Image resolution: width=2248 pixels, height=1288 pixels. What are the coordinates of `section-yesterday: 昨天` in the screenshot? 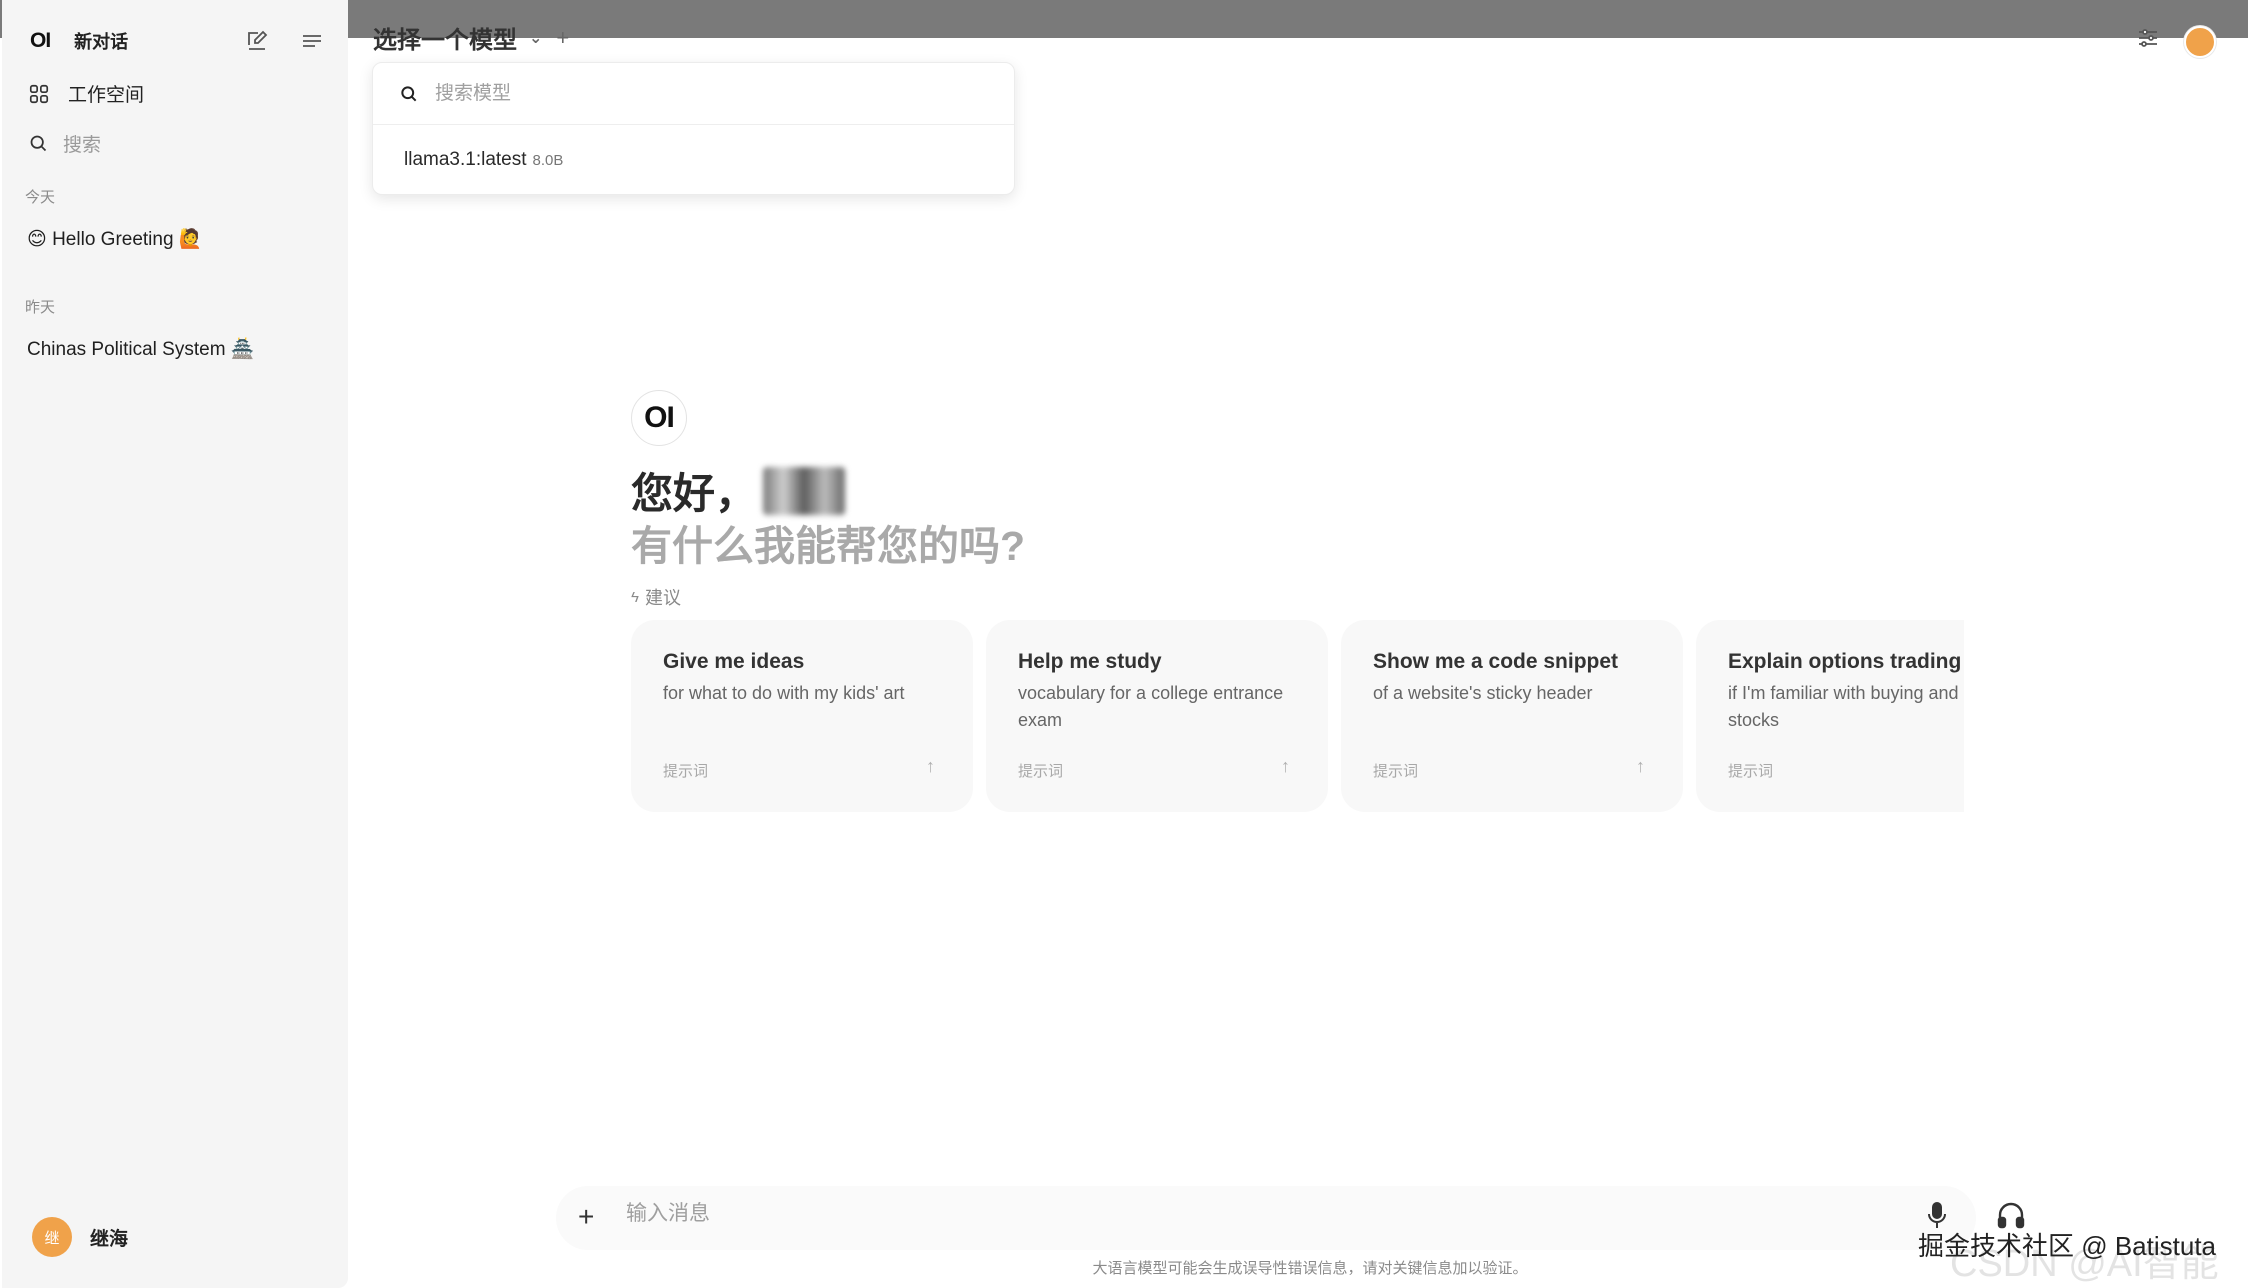 It's located at (40, 307).